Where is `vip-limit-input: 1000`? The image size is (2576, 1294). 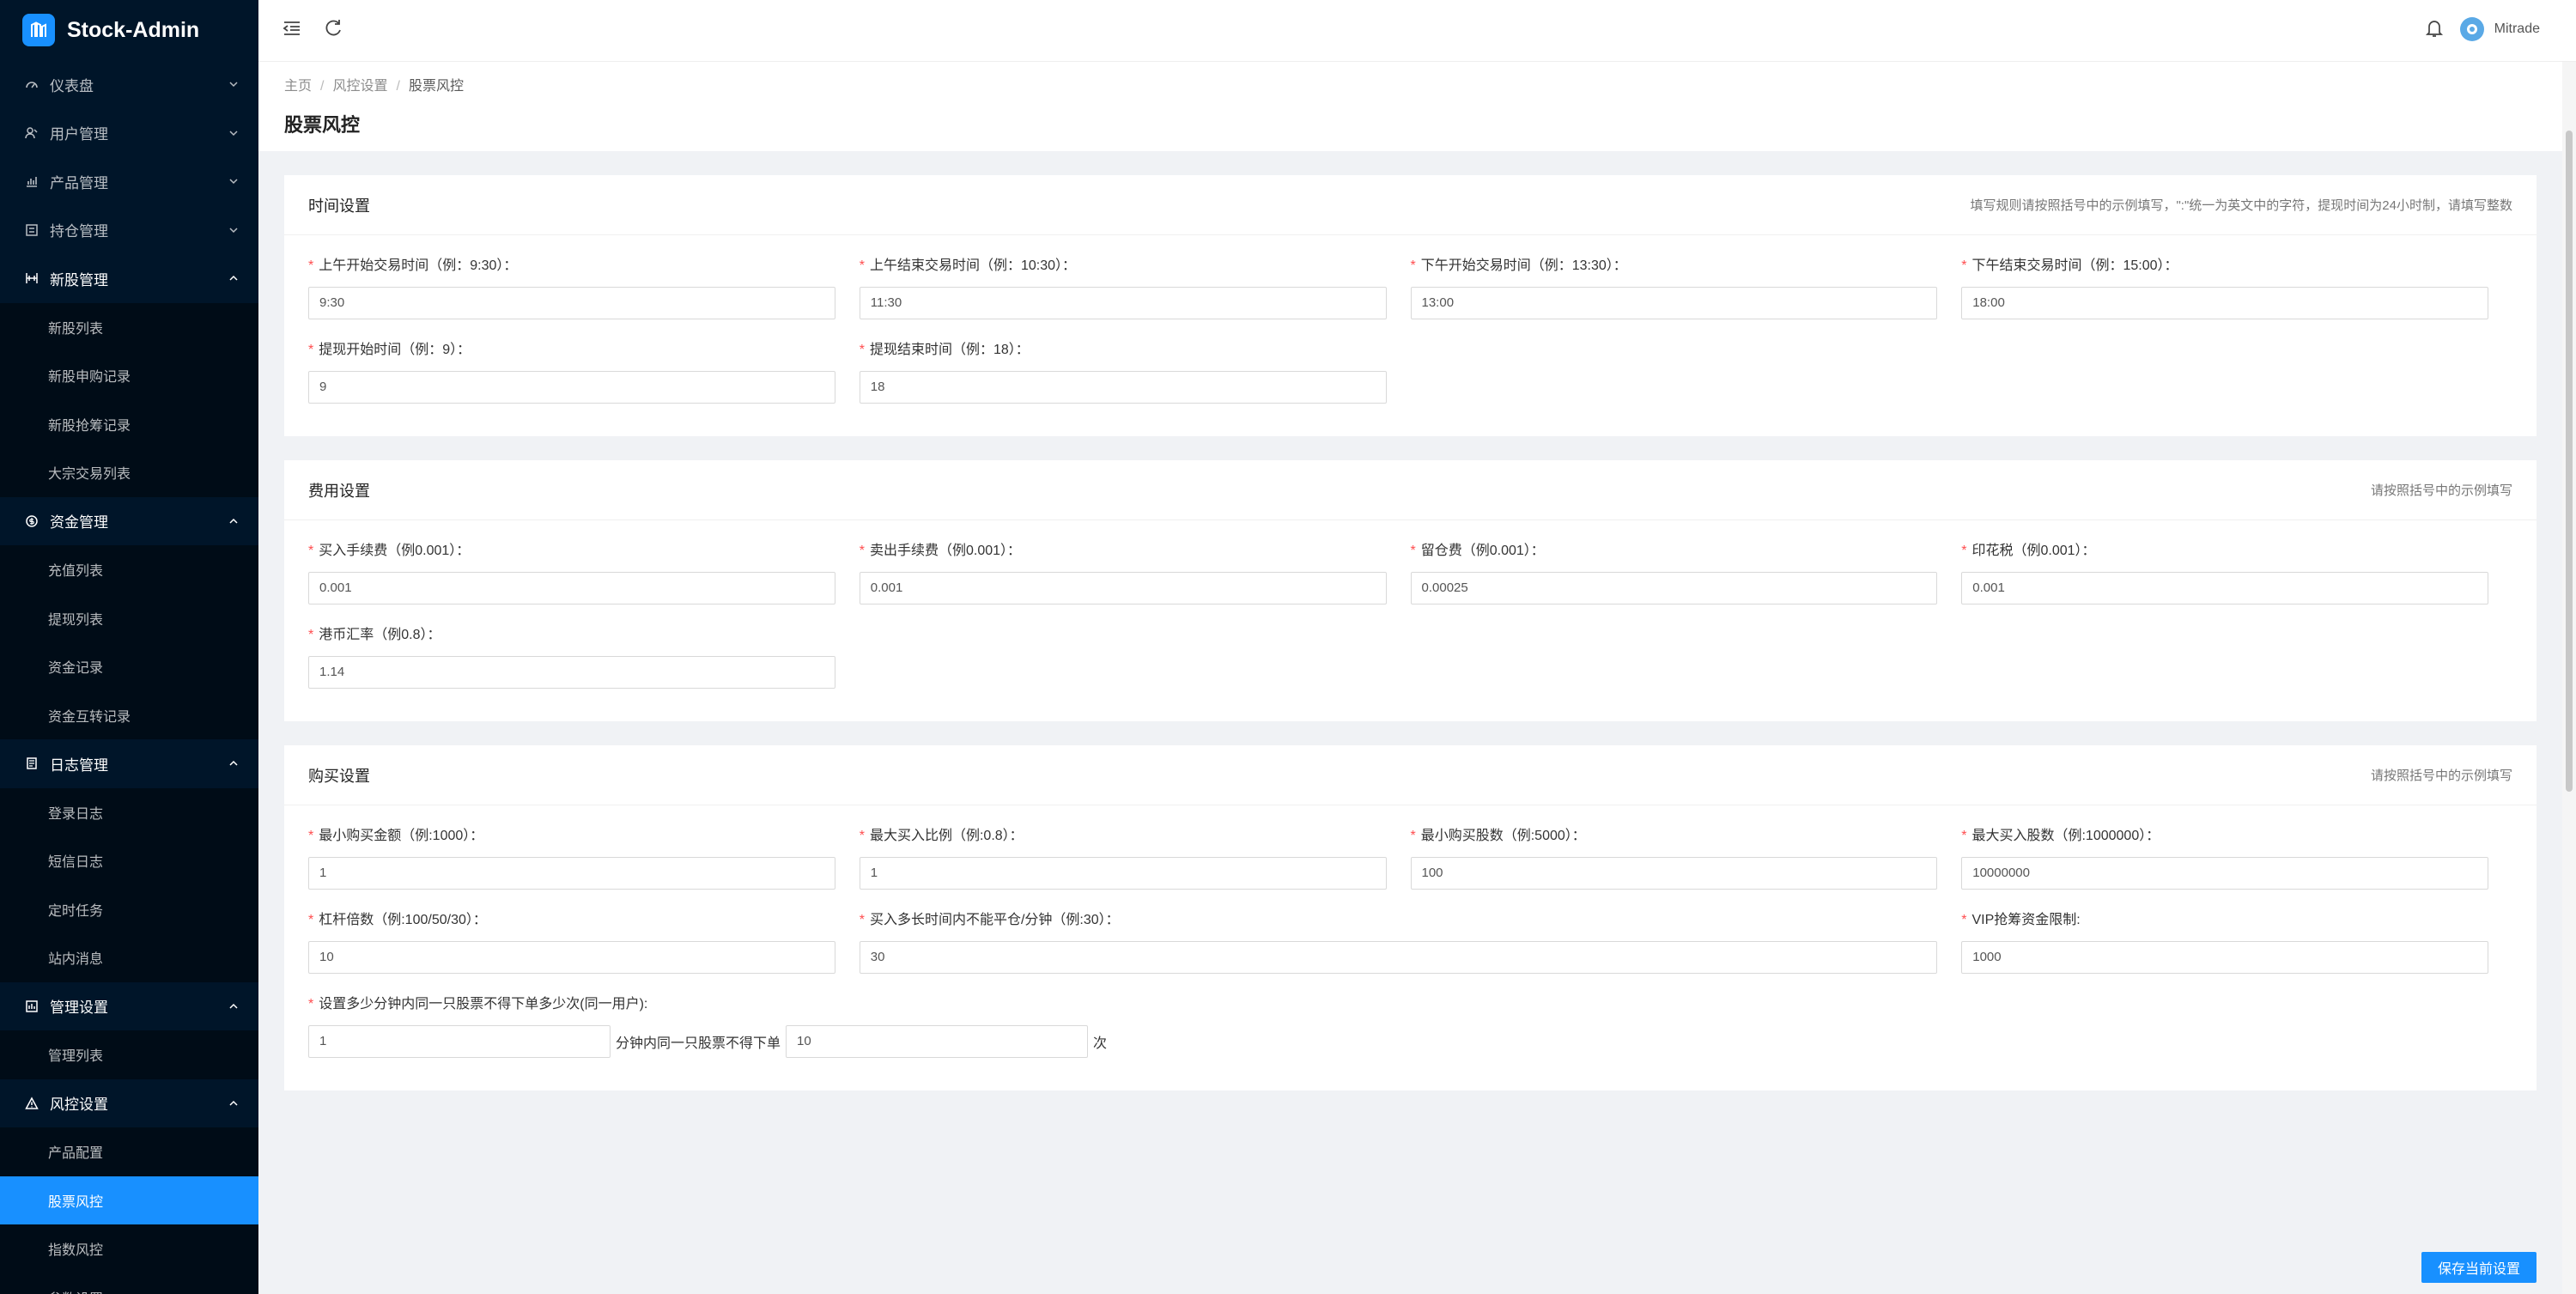
vip-limit-input: 1000 is located at coordinates (2224, 957).